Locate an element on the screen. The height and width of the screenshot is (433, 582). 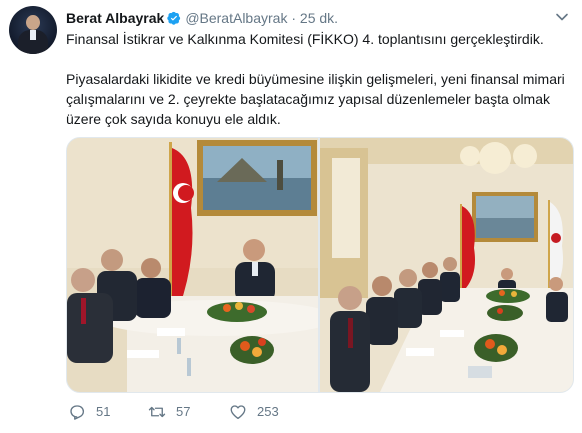
retweet-button: 57 is located at coordinates (183, 412).